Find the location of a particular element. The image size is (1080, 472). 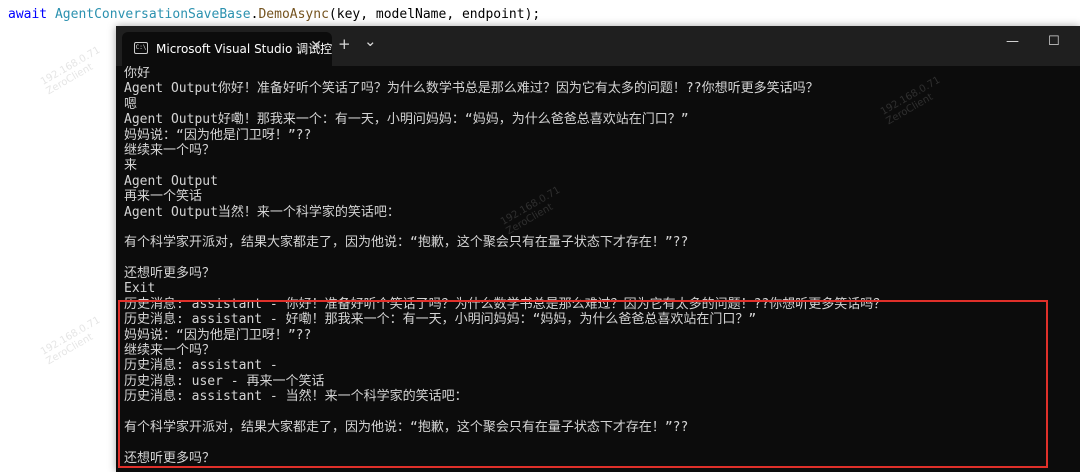

console-line: Agent Output当然！来一个科学家的笑话吧： is located at coordinates (262, 212).